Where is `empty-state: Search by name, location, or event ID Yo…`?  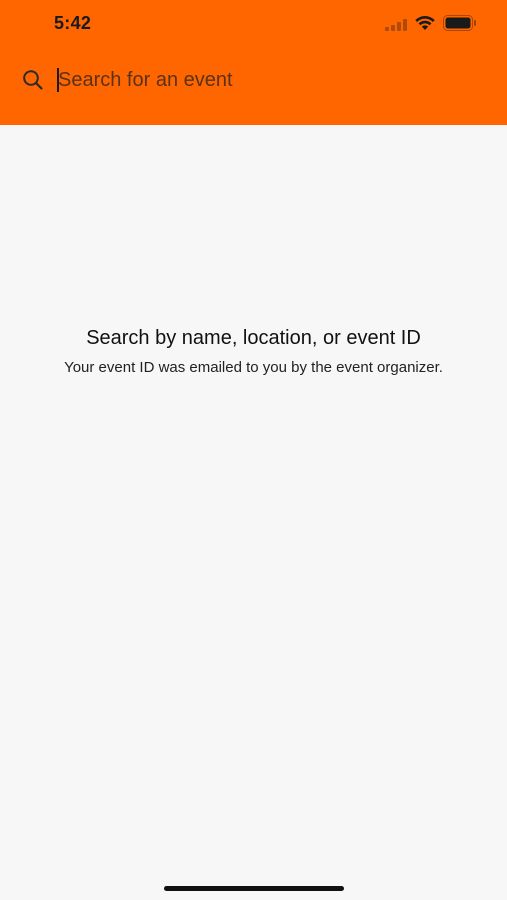 empty-state: Search by name, location, or event ID Yo… is located at coordinates (253, 352).